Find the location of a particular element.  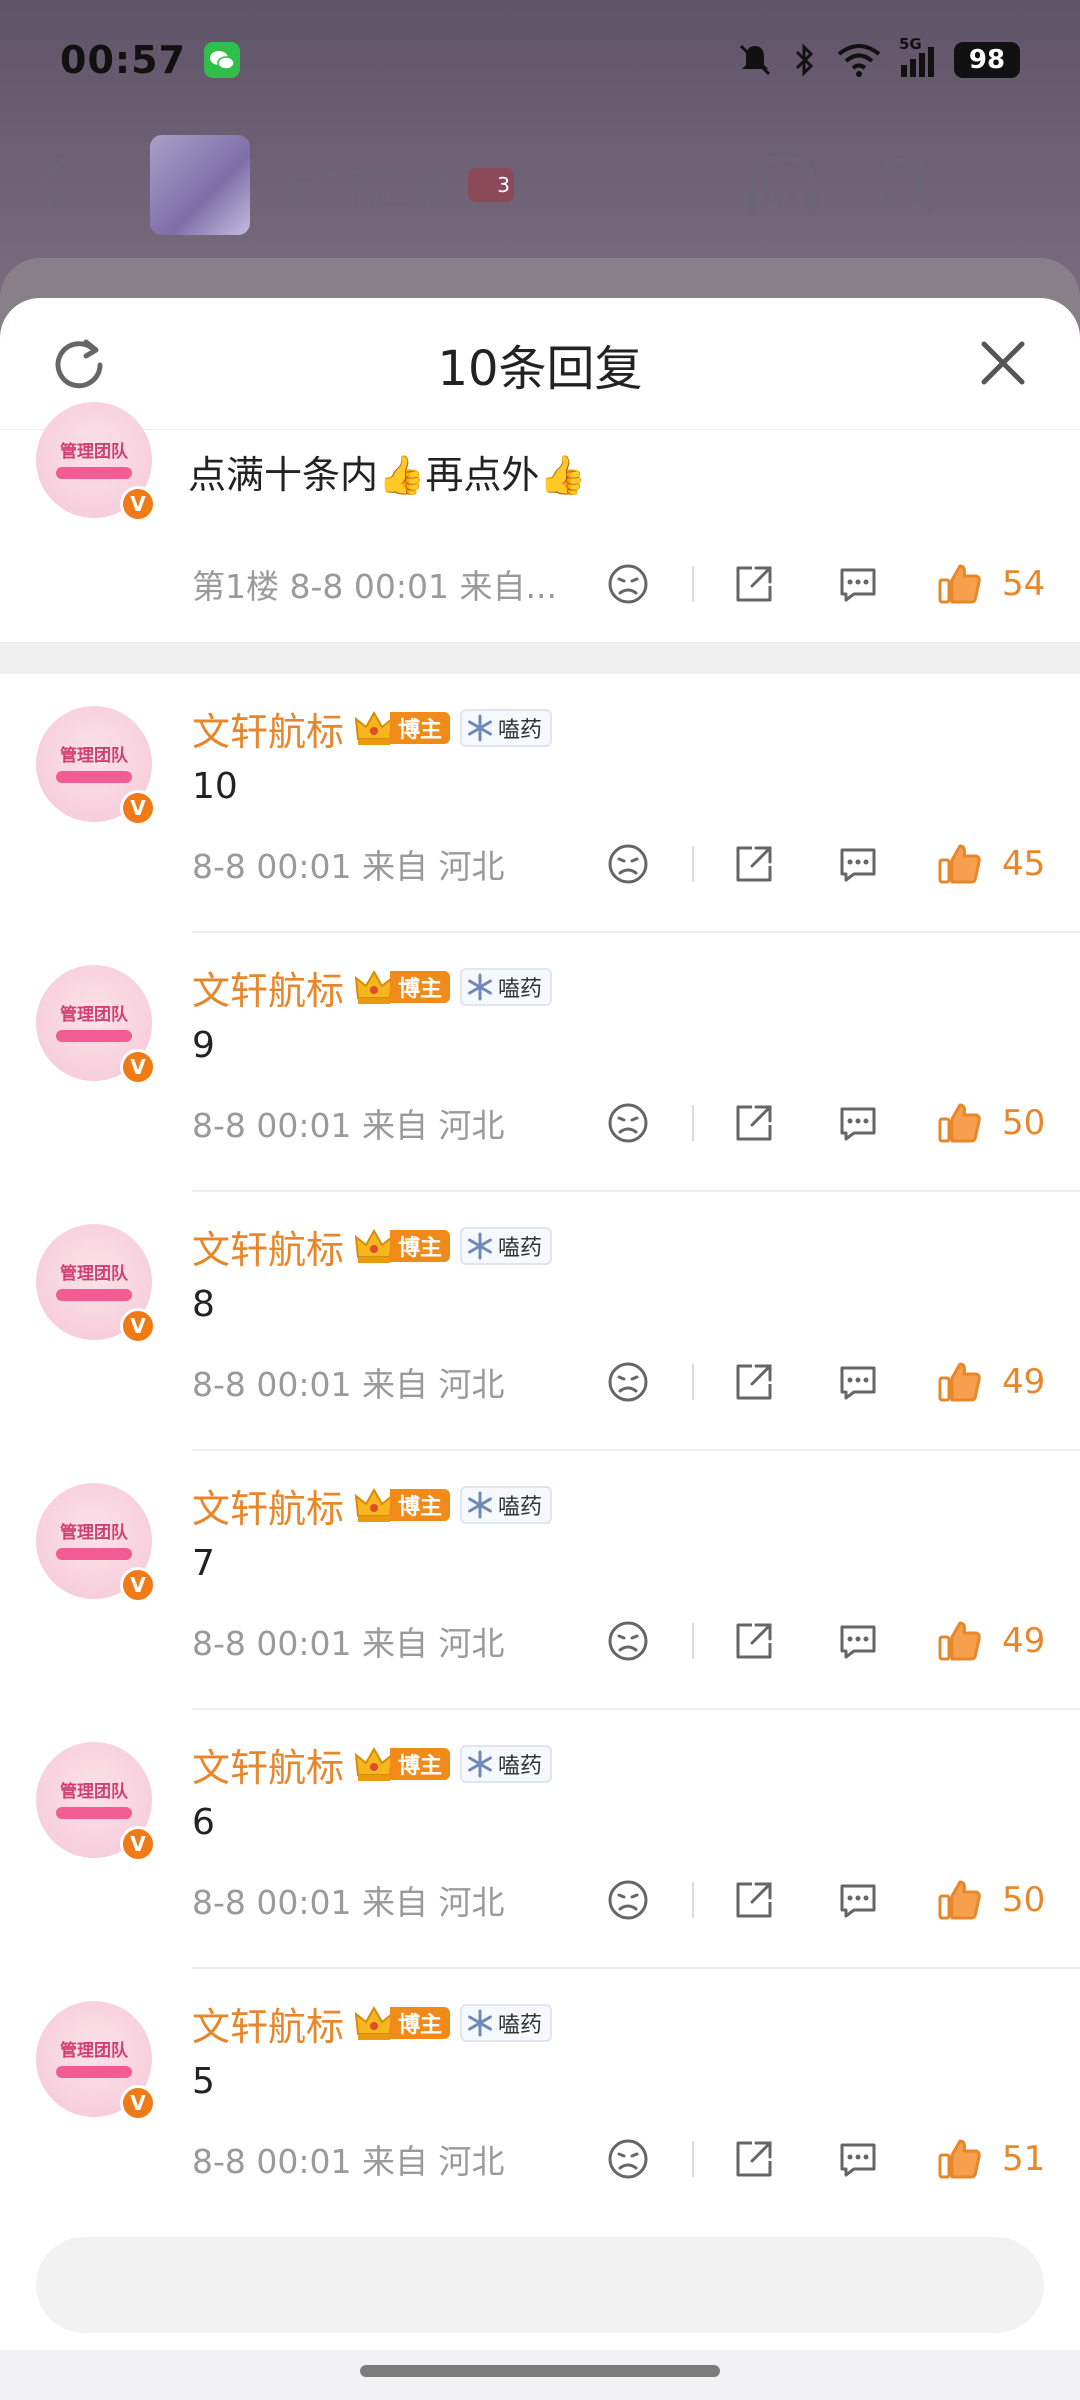

reply-item: 管理团队 V 文轩航标 博主 嗑药 5 8-8 00:01 来自 河北 51 is located at coordinates (540, 2098).